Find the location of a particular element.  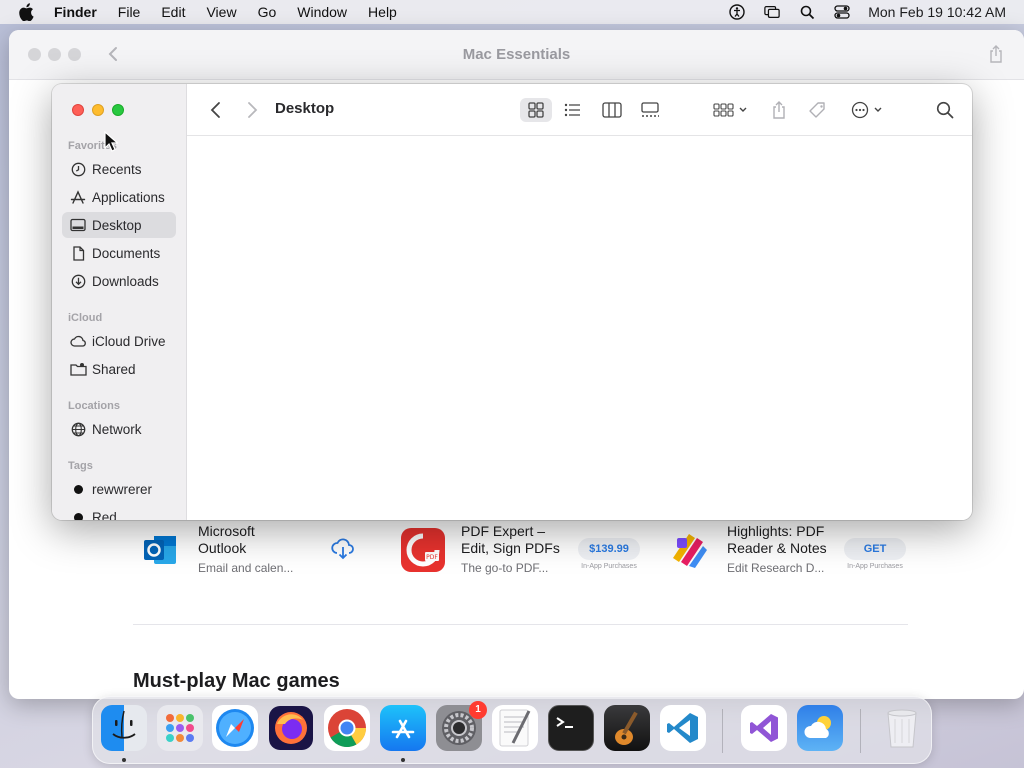

sidebar-item-network: Network is located at coordinates (119, 429).